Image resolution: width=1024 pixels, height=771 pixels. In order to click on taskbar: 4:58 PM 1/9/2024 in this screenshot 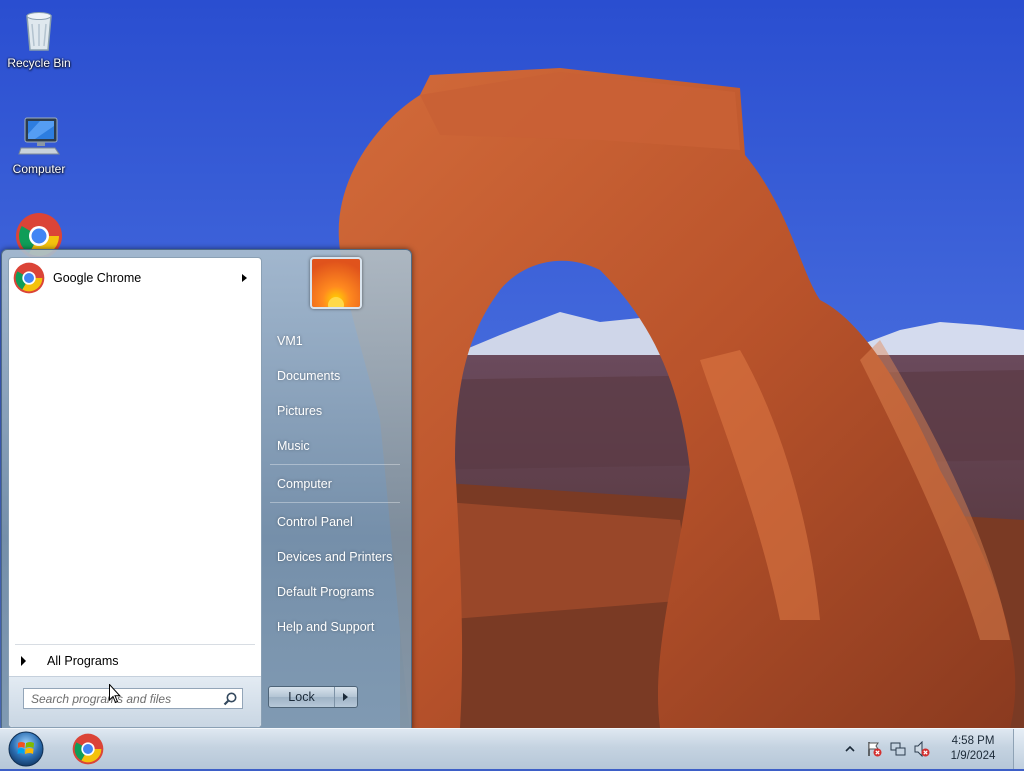, I will do `click(512, 748)`.